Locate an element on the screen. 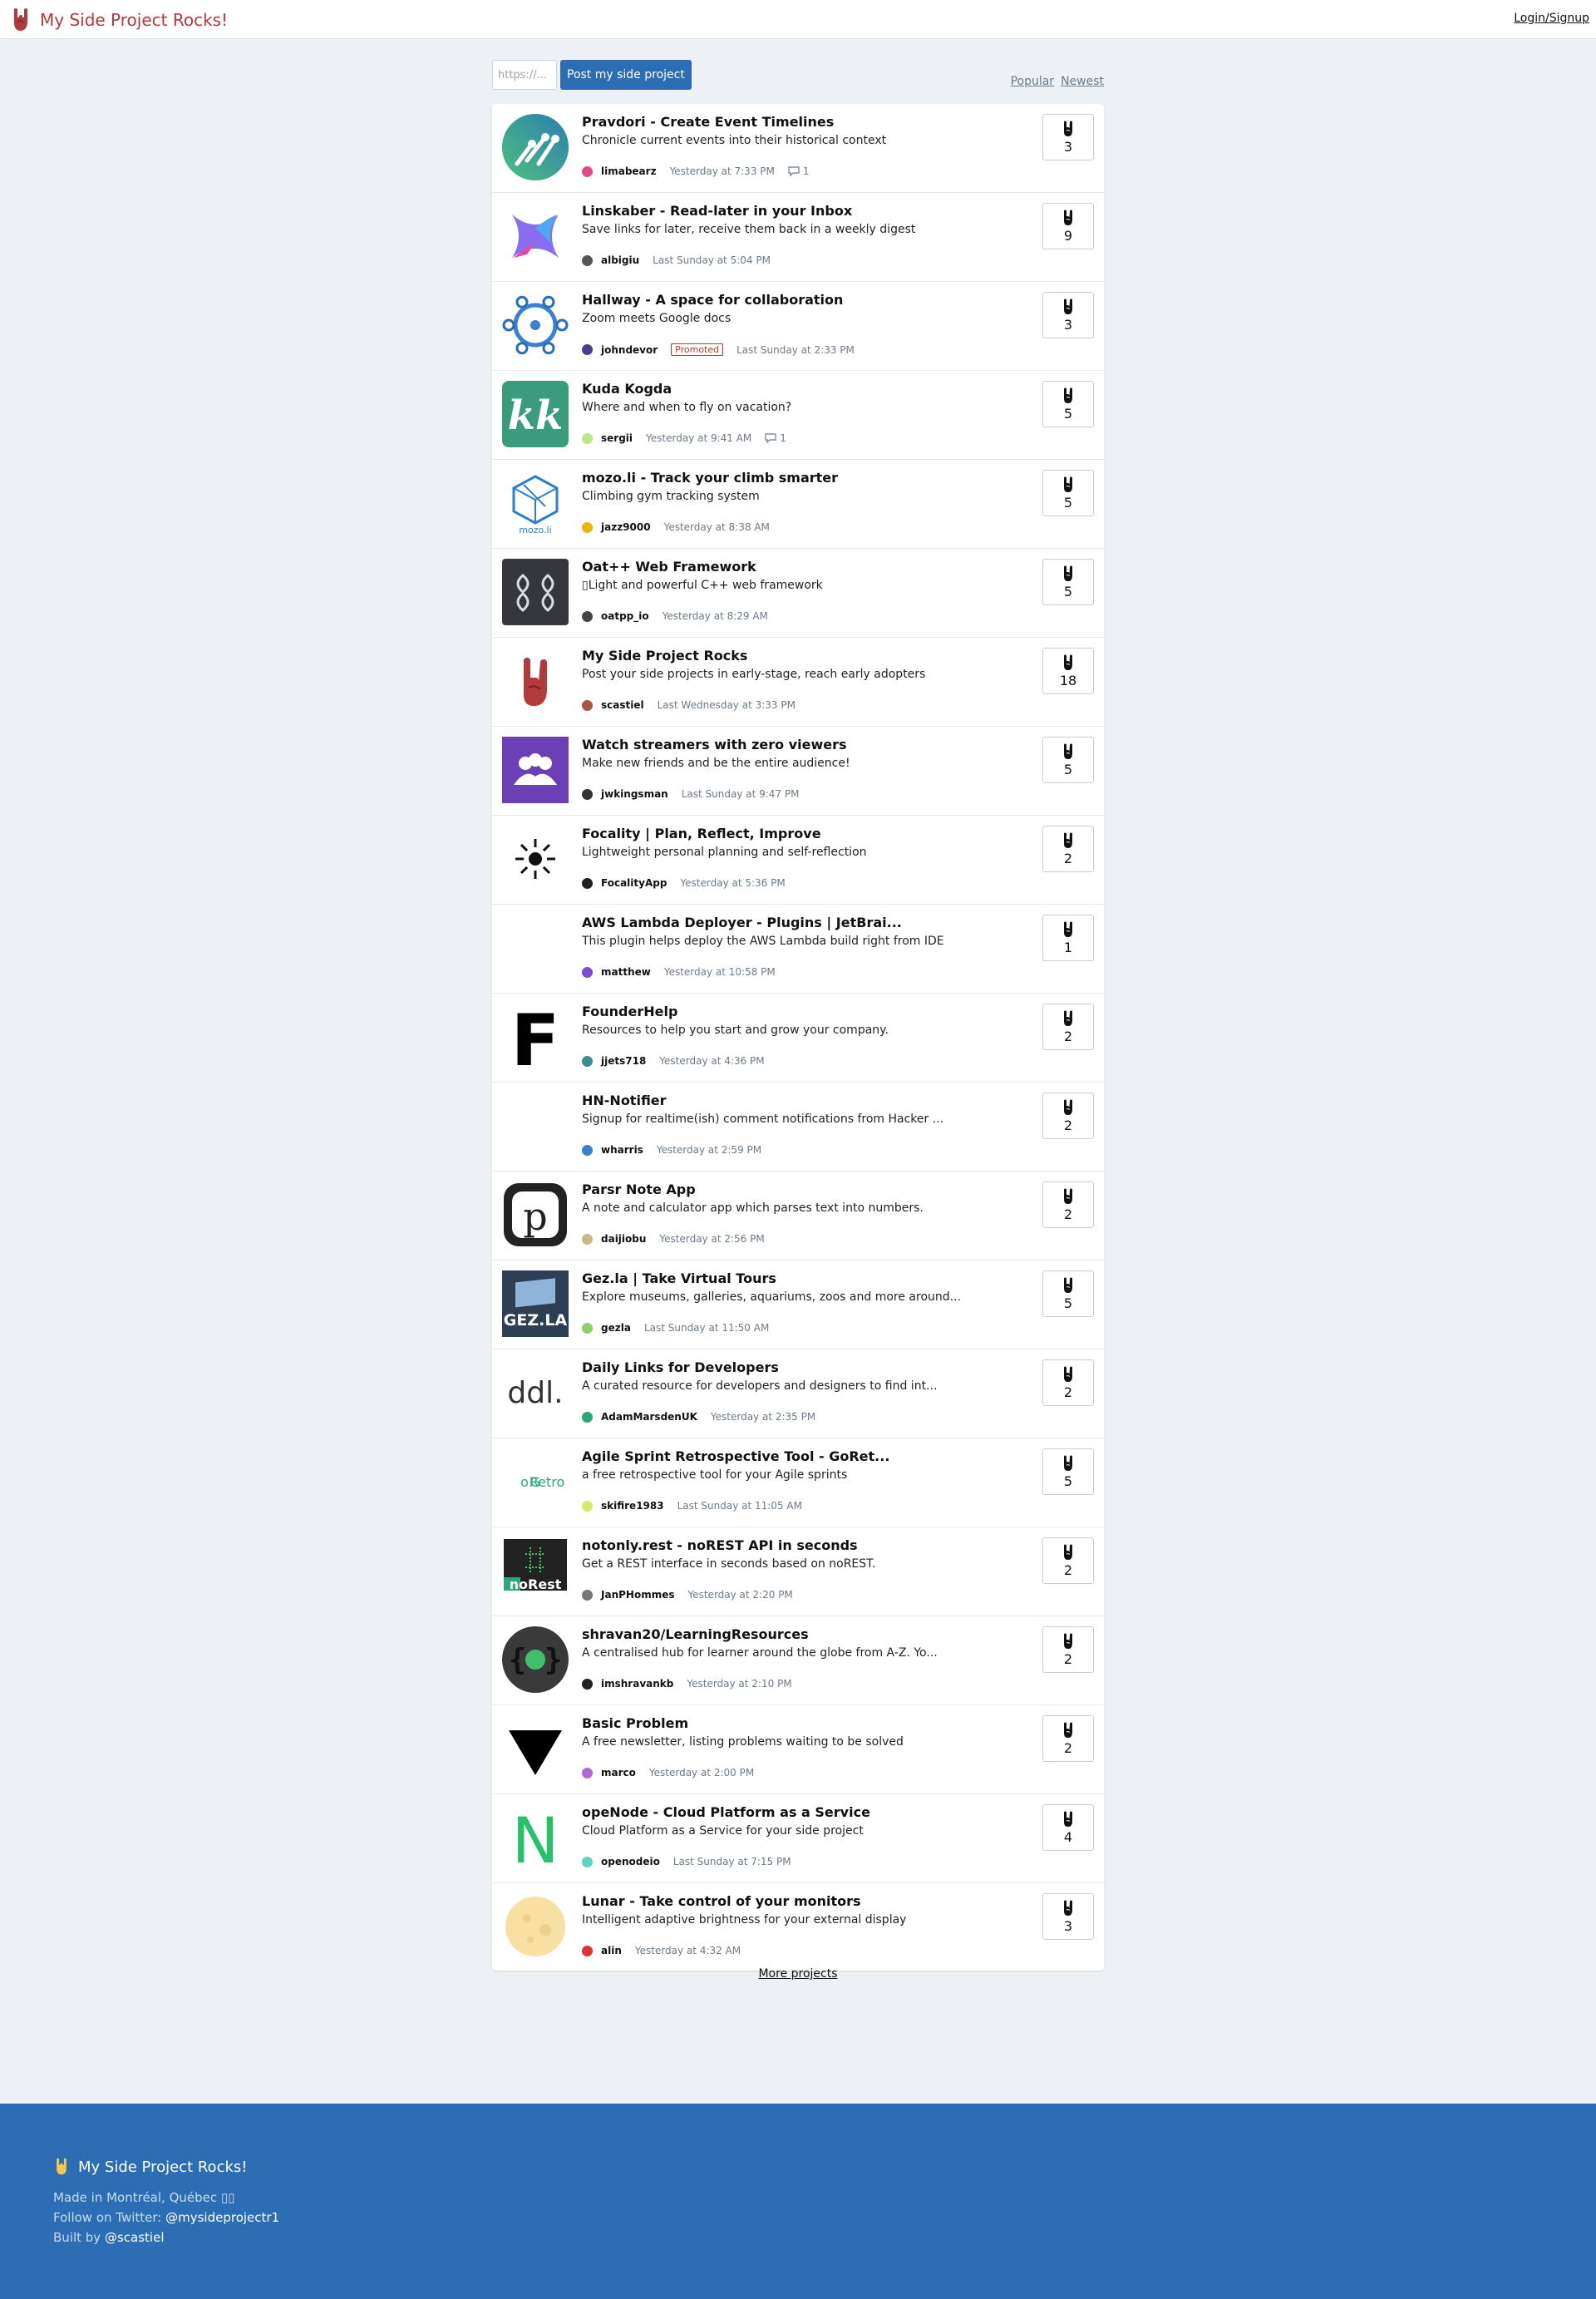 The image size is (1596, 2299). vote-button: 4 is located at coordinates (1068, 1827).